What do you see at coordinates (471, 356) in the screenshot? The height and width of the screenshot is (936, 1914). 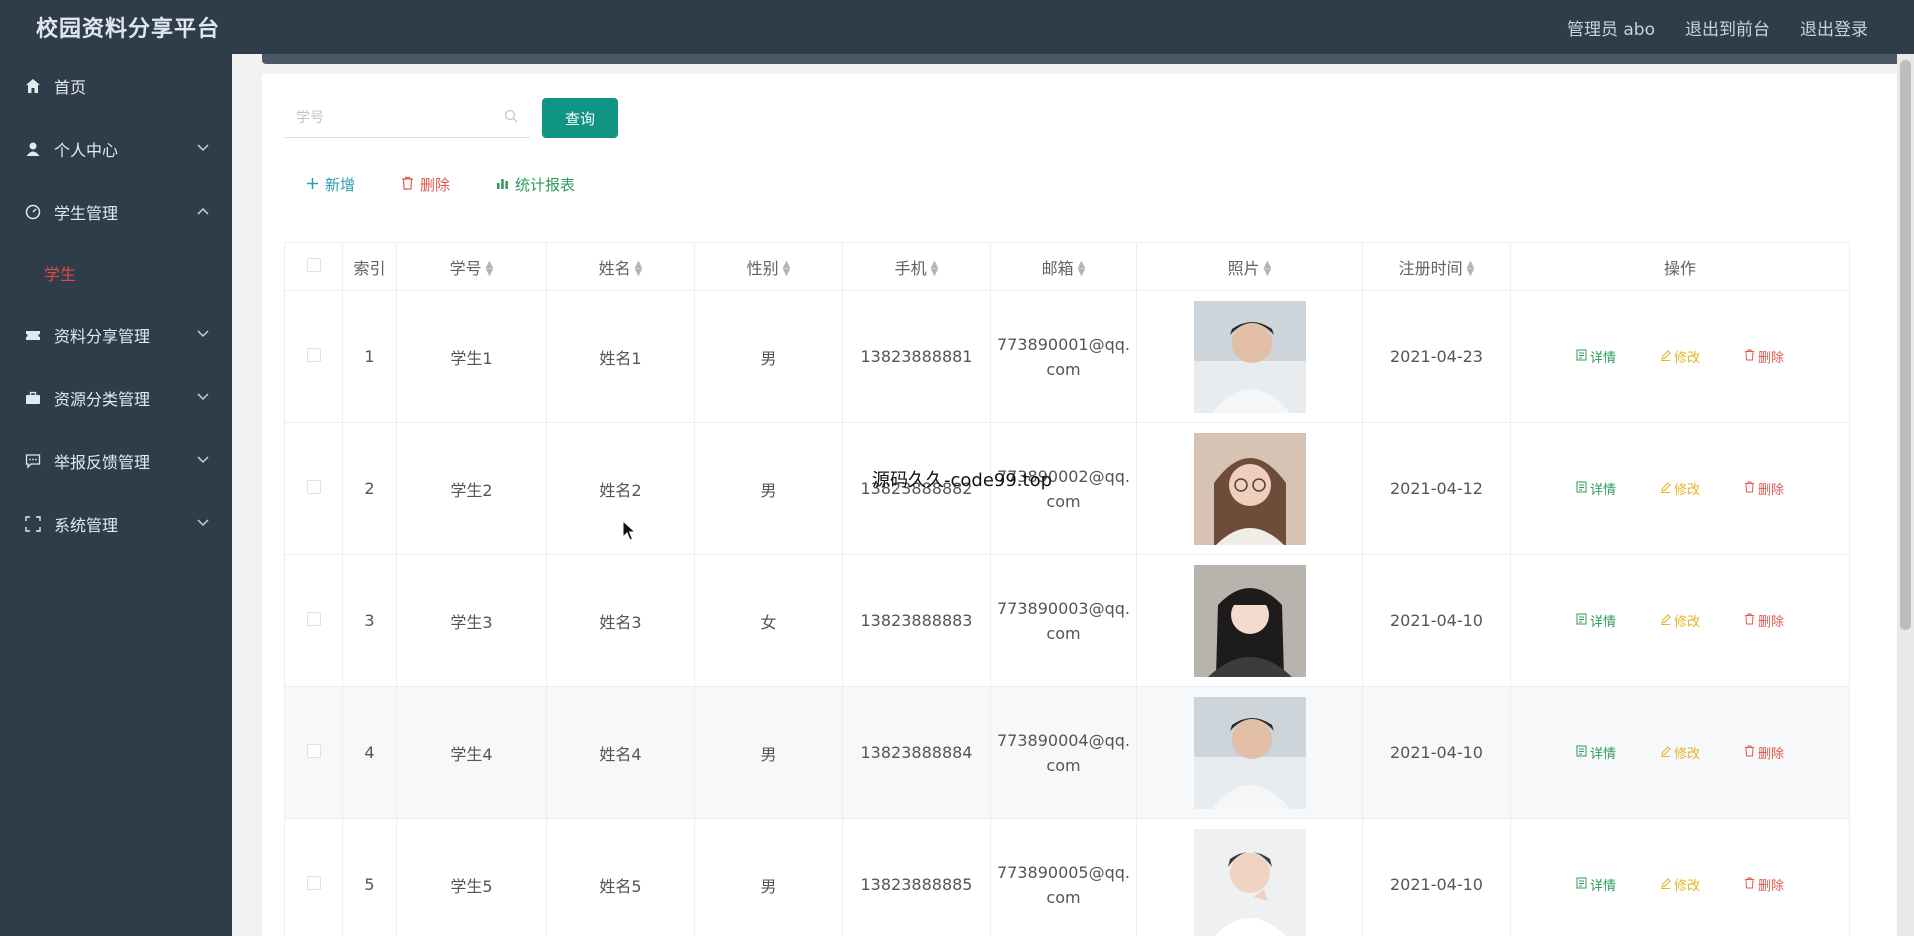 I see `cell-student-no: 学生1` at bounding box center [471, 356].